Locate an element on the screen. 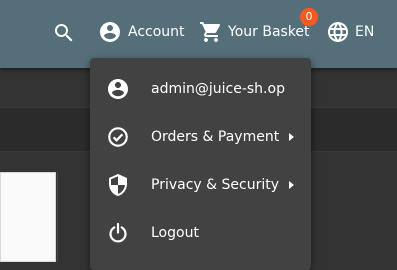 This screenshot has width=397, height=270. account-label: Account is located at coordinates (156, 32).